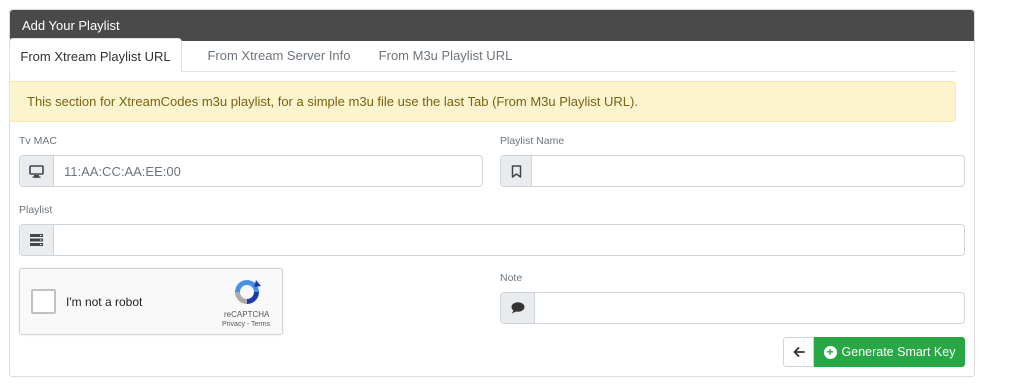  What do you see at coordinates (492, 25) in the screenshot?
I see `card-header-title: Add Your Playlist` at bounding box center [492, 25].